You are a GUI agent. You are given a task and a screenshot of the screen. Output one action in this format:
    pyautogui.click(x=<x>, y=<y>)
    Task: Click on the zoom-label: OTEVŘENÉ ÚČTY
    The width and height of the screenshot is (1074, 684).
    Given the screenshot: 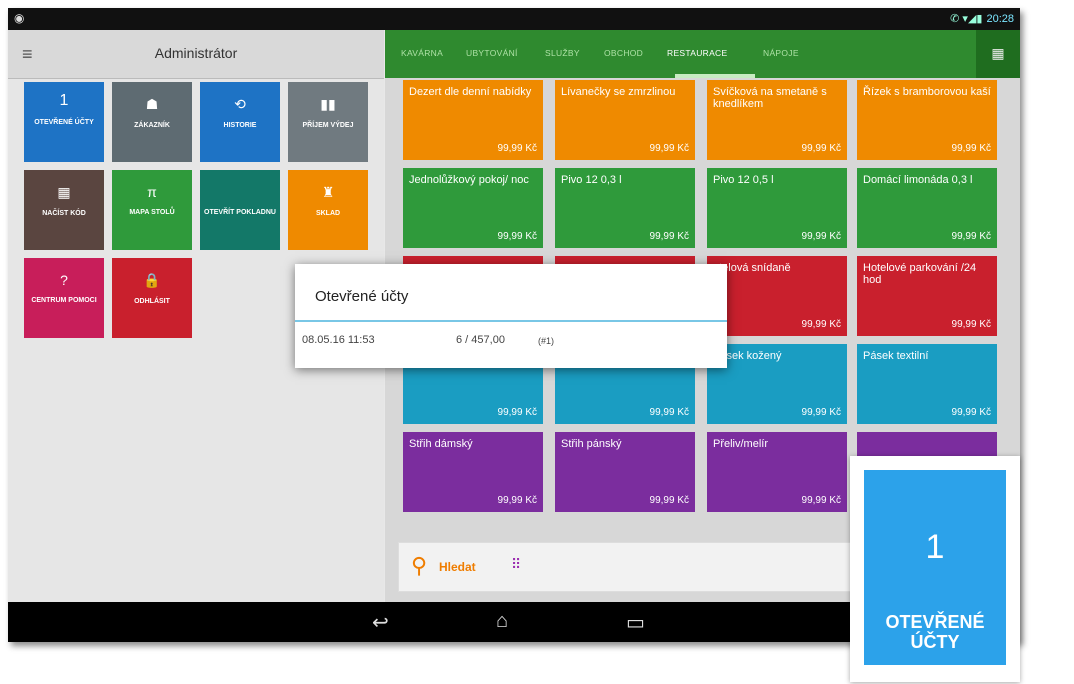 What is the action you would take?
    pyautogui.click(x=935, y=632)
    